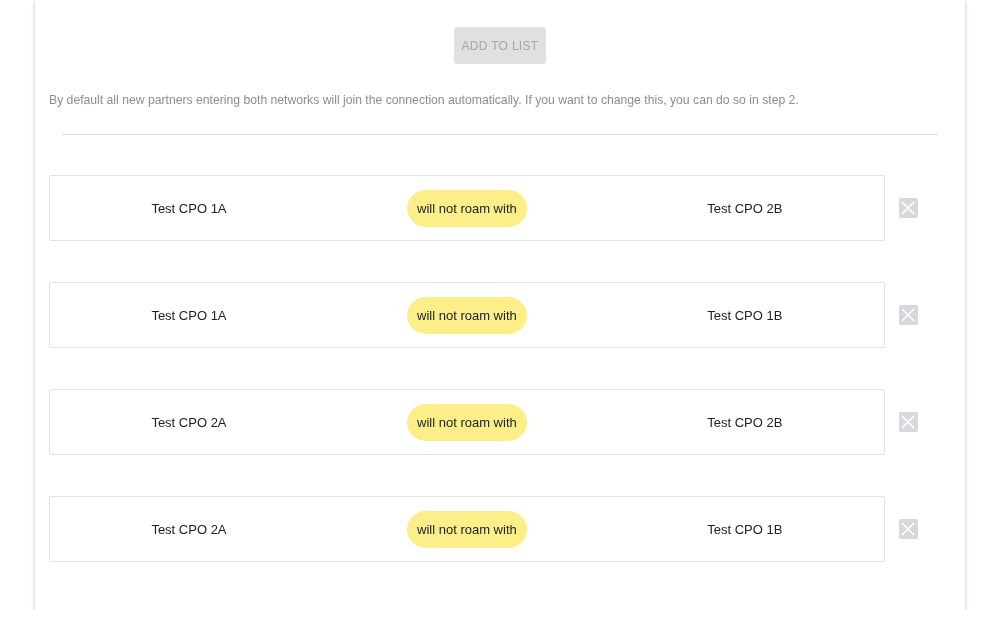  I want to click on info-text: By default all new partners entering both networks will join the connection automatically. If you want to change this, you can do so in step 2., so click(424, 100).